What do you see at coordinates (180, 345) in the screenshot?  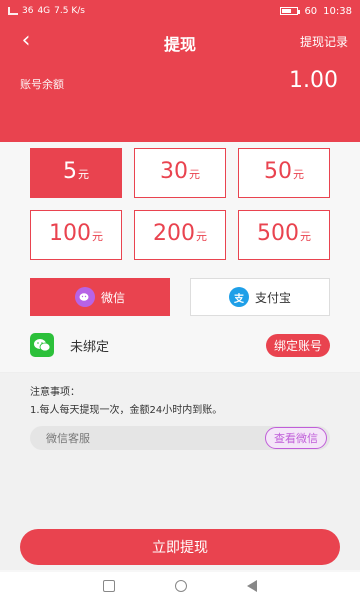 I see `bind-account-row: 未绑定 绑定账号` at bounding box center [180, 345].